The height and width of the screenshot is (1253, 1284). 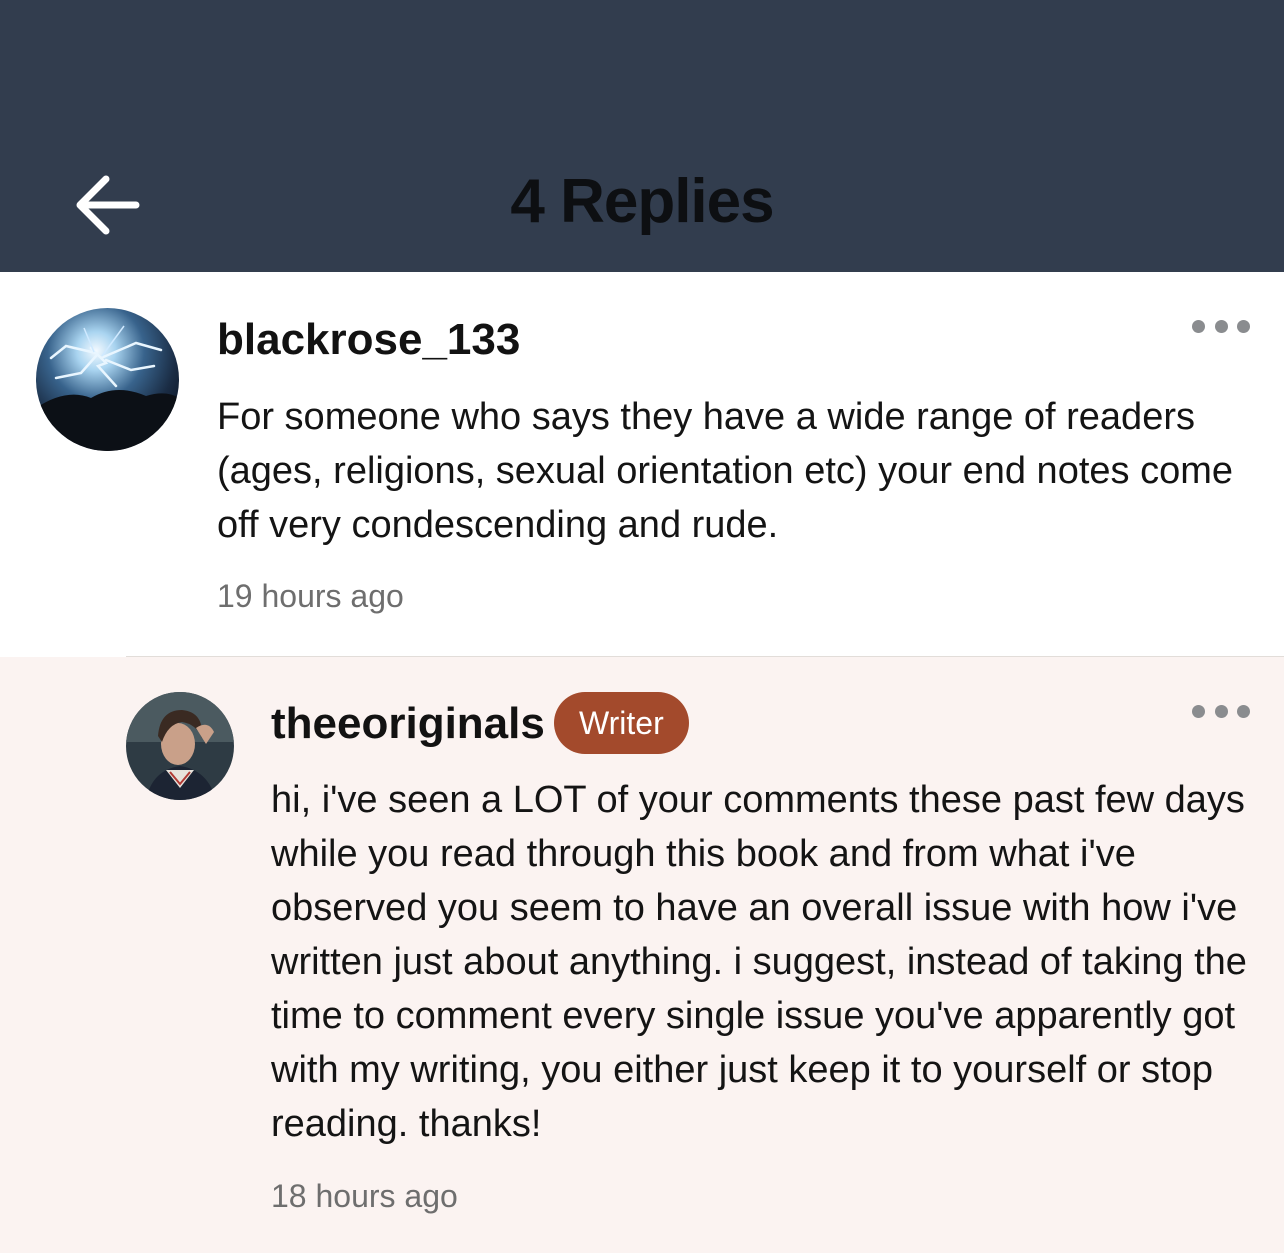 I want to click on writer-badge: Writer, so click(x=621, y=723).